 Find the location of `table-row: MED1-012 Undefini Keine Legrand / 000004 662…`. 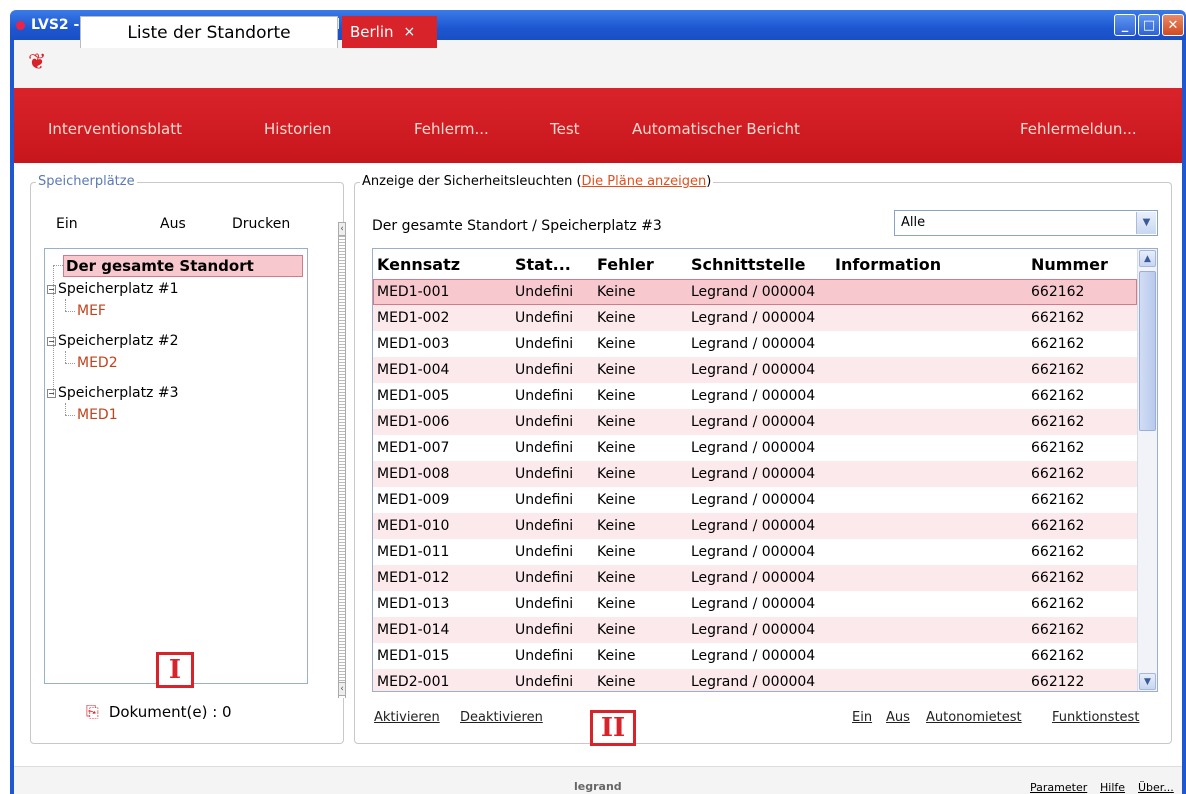

table-row: MED1-012 Undefini Keine Legrand / 000004 662… is located at coordinates (755, 578).